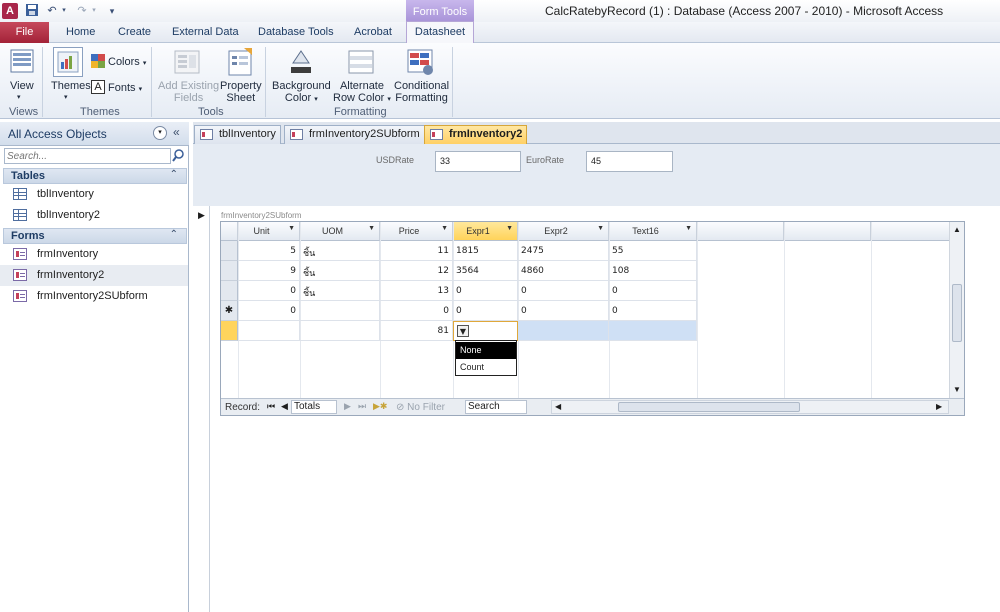 This screenshot has height=612, width=1000. What do you see at coordinates (340, 331) in the screenshot?
I see `totals-cell-uom` at bounding box center [340, 331].